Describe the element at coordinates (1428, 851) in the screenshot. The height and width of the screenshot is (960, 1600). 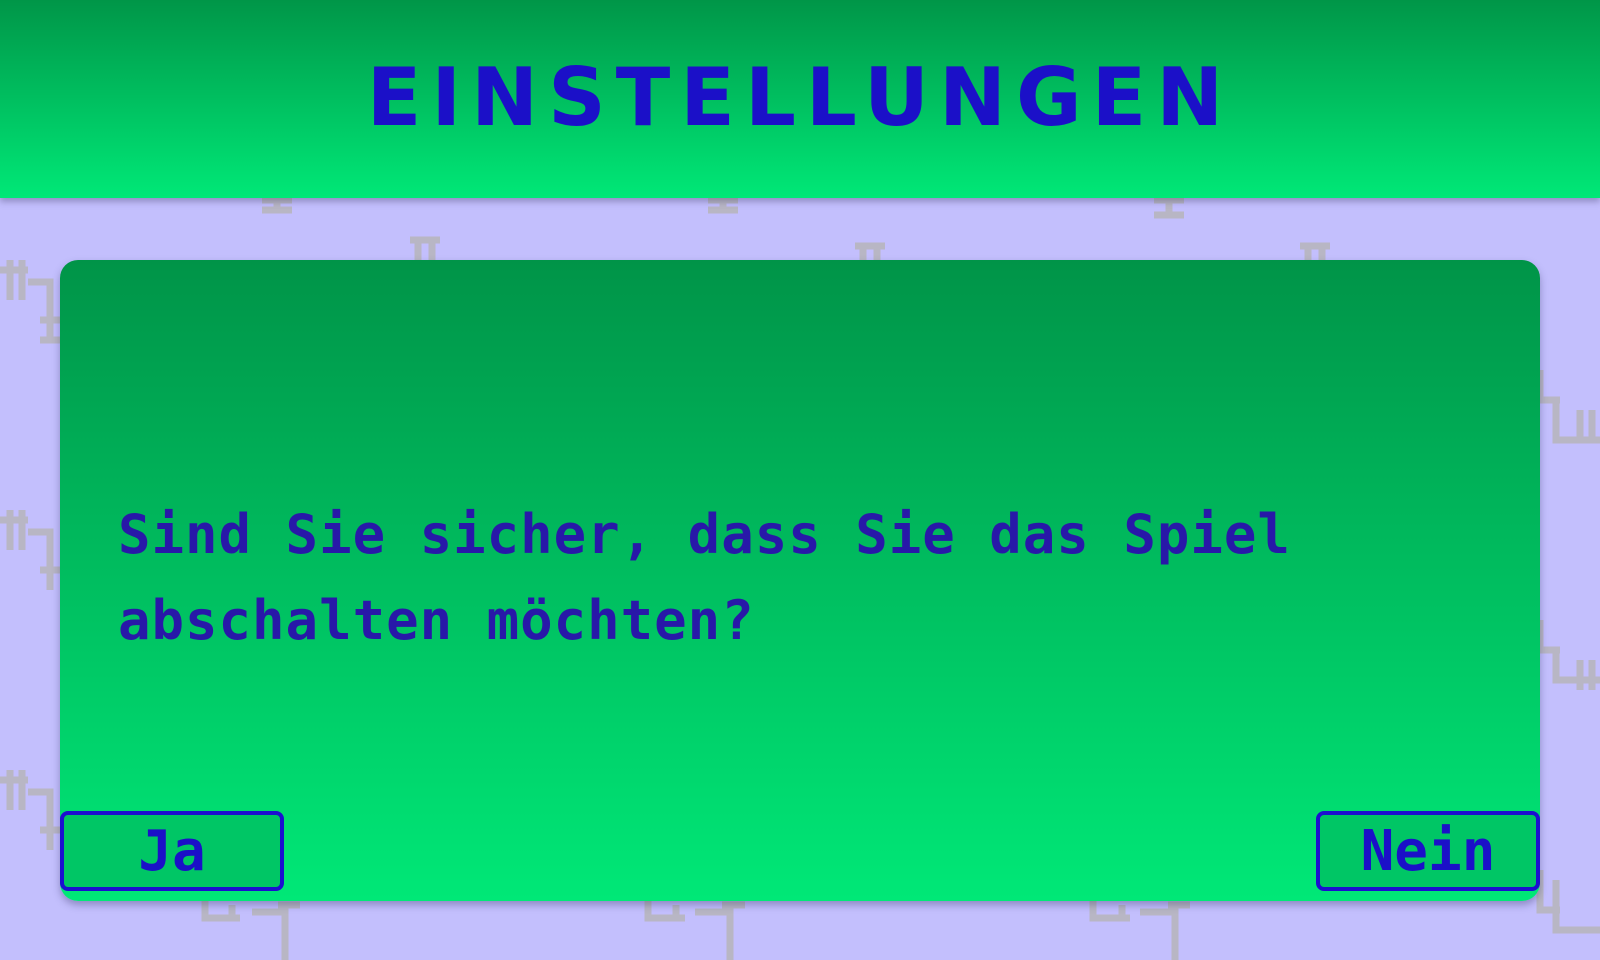
I see `no-button: Nein` at that location.